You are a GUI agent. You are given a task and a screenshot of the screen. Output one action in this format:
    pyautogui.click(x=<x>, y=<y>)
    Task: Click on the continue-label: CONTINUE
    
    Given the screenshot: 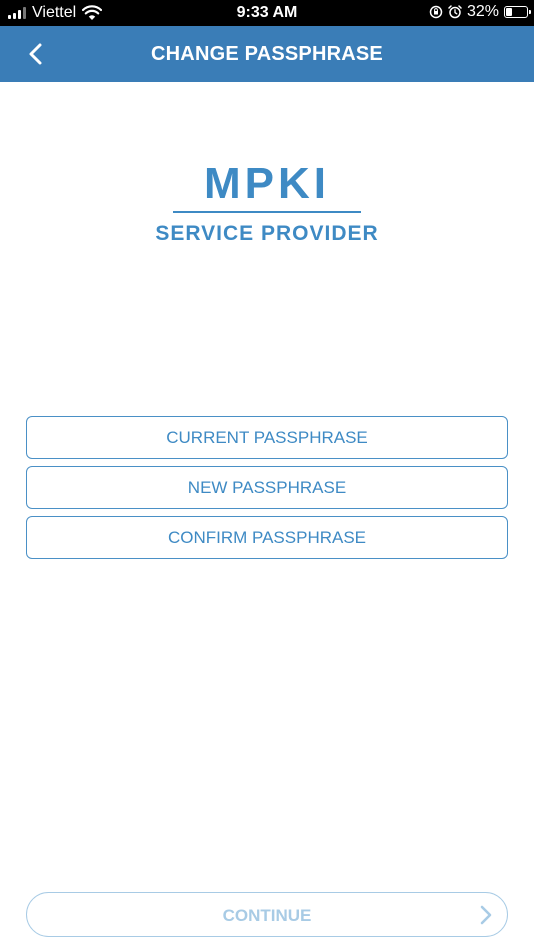 What is the action you would take?
    pyautogui.click(x=267, y=915)
    